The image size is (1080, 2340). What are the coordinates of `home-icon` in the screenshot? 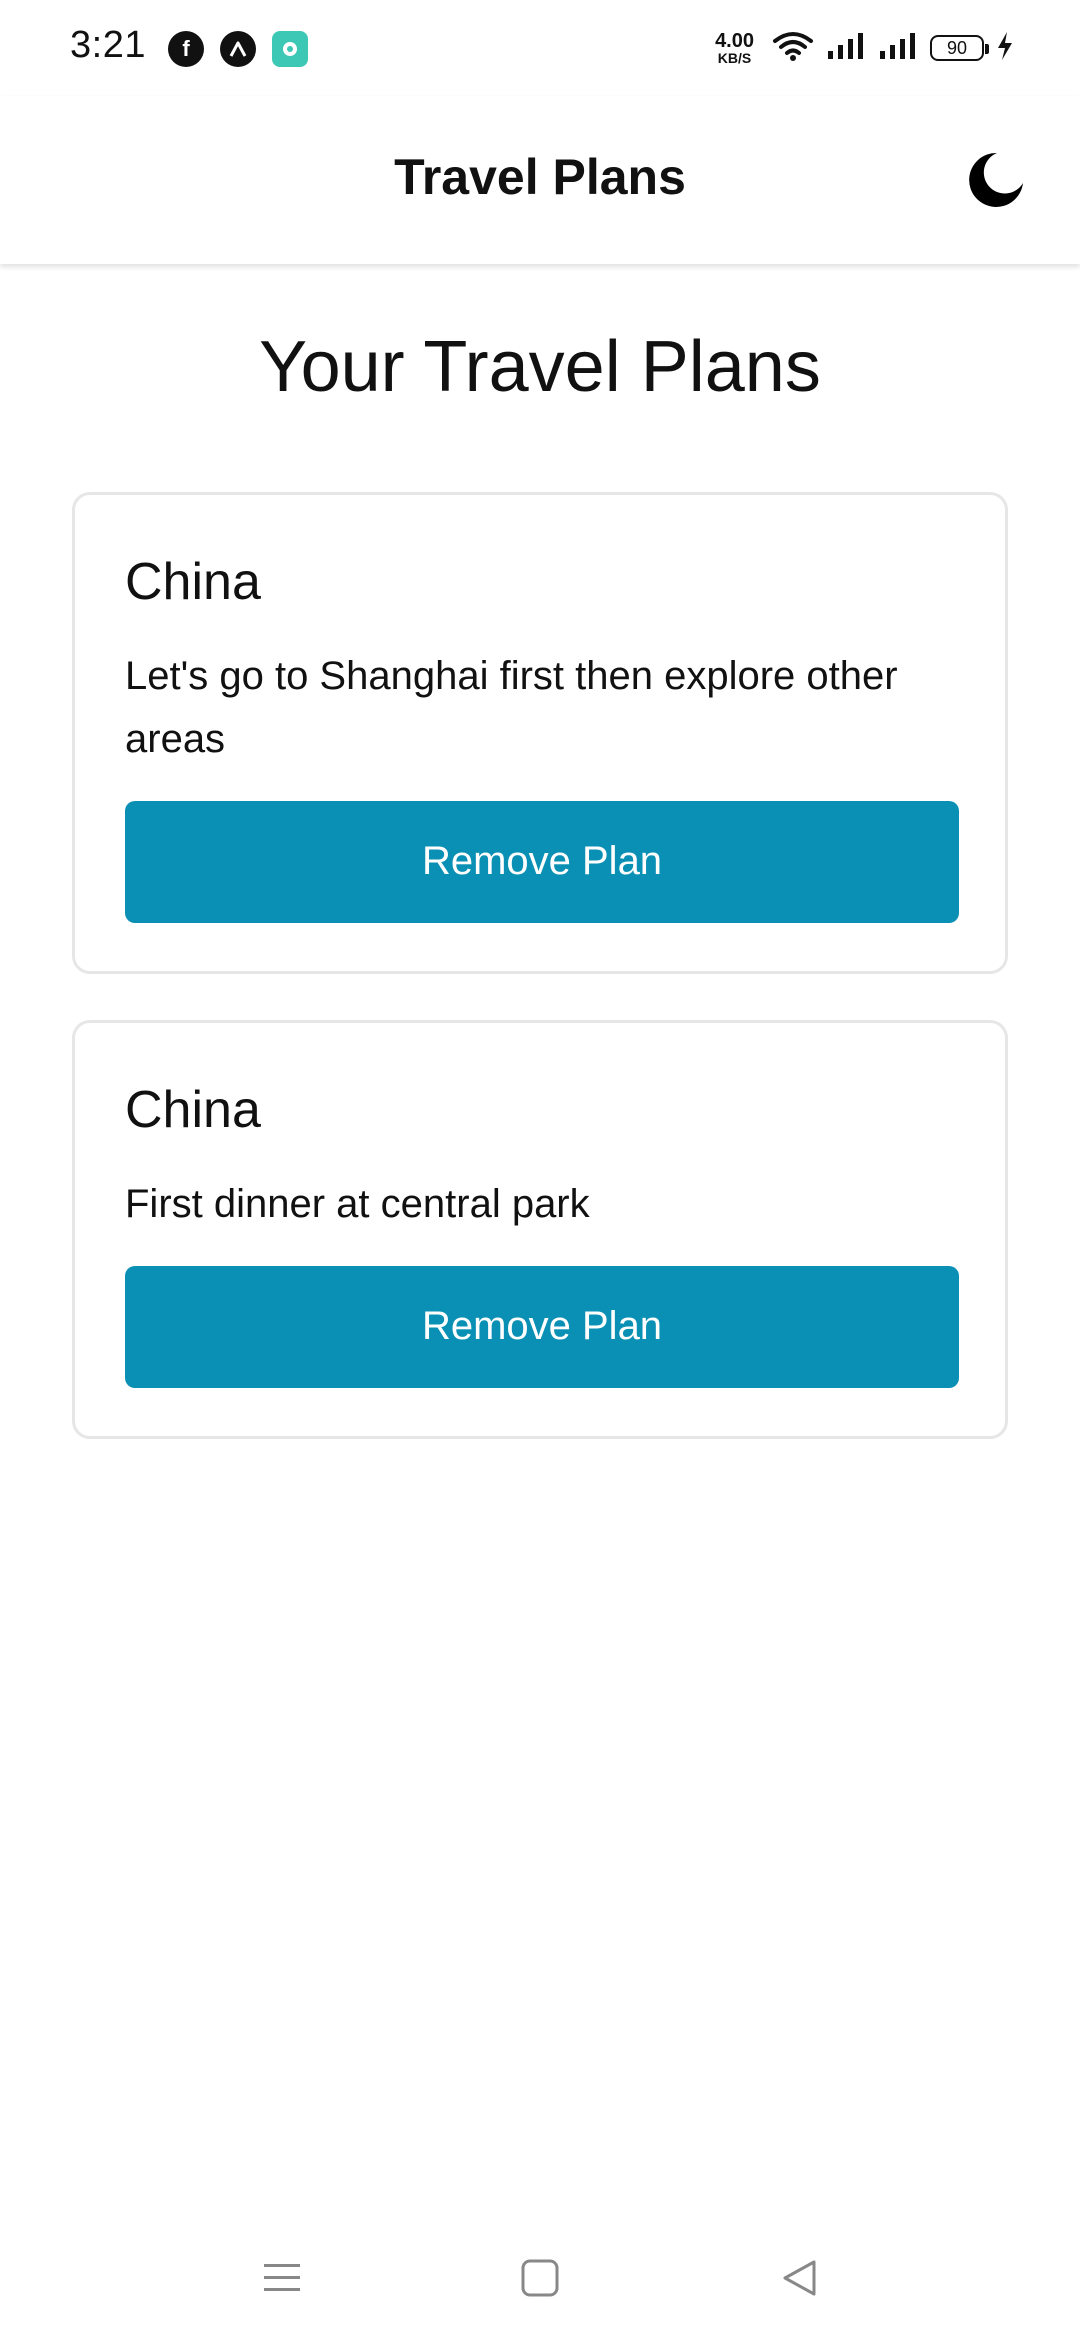 It's located at (540, 2280).